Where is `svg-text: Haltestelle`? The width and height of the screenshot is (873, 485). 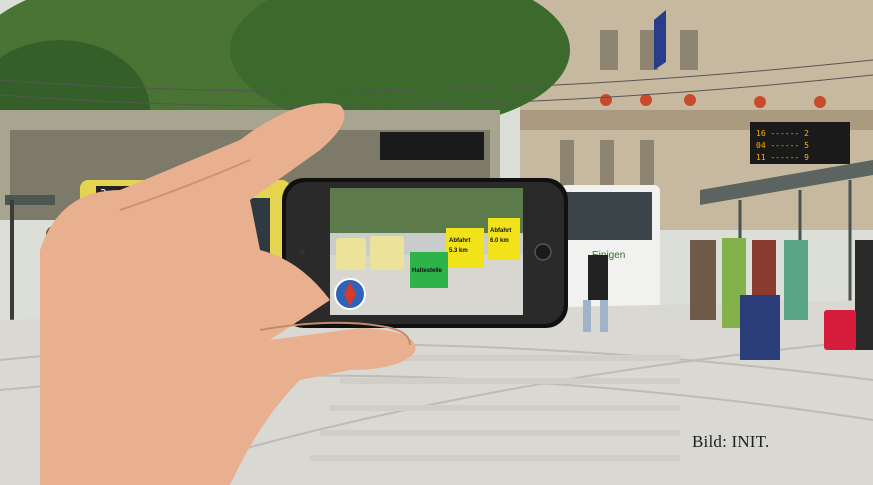
svg-text: Haltestelle is located at coordinates (427, 271).